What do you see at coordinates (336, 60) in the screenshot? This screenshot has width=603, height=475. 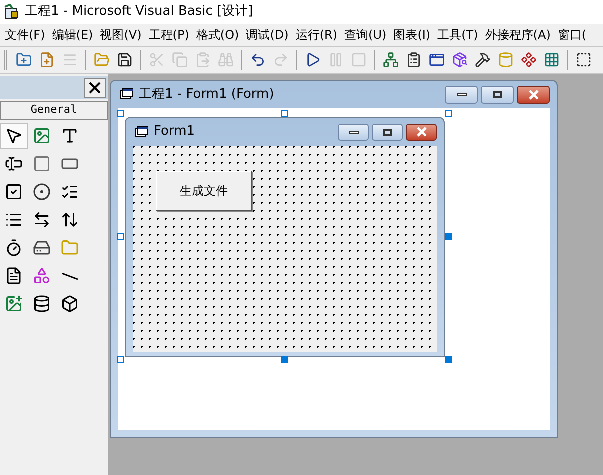 I see `pause-icon` at bounding box center [336, 60].